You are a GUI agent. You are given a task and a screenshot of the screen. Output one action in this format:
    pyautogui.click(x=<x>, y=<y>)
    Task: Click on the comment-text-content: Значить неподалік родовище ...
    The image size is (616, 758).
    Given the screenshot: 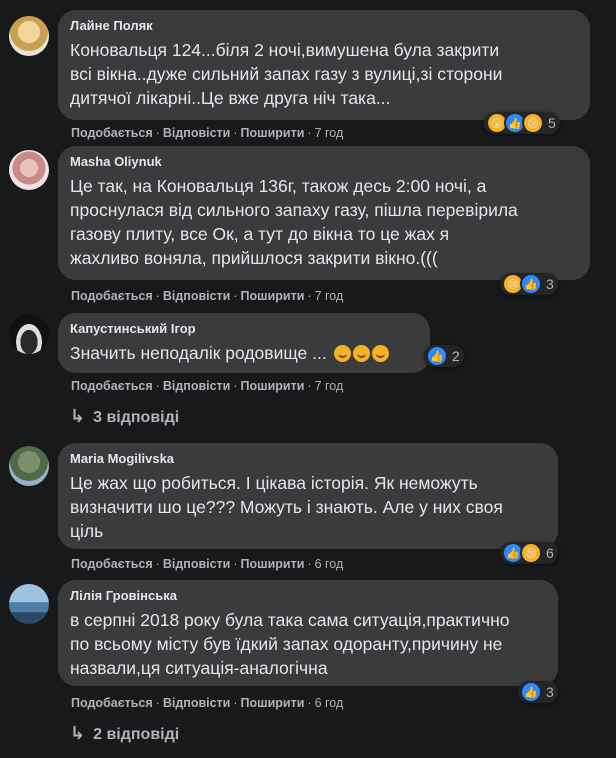 What is the action you would take?
    pyautogui.click(x=198, y=353)
    